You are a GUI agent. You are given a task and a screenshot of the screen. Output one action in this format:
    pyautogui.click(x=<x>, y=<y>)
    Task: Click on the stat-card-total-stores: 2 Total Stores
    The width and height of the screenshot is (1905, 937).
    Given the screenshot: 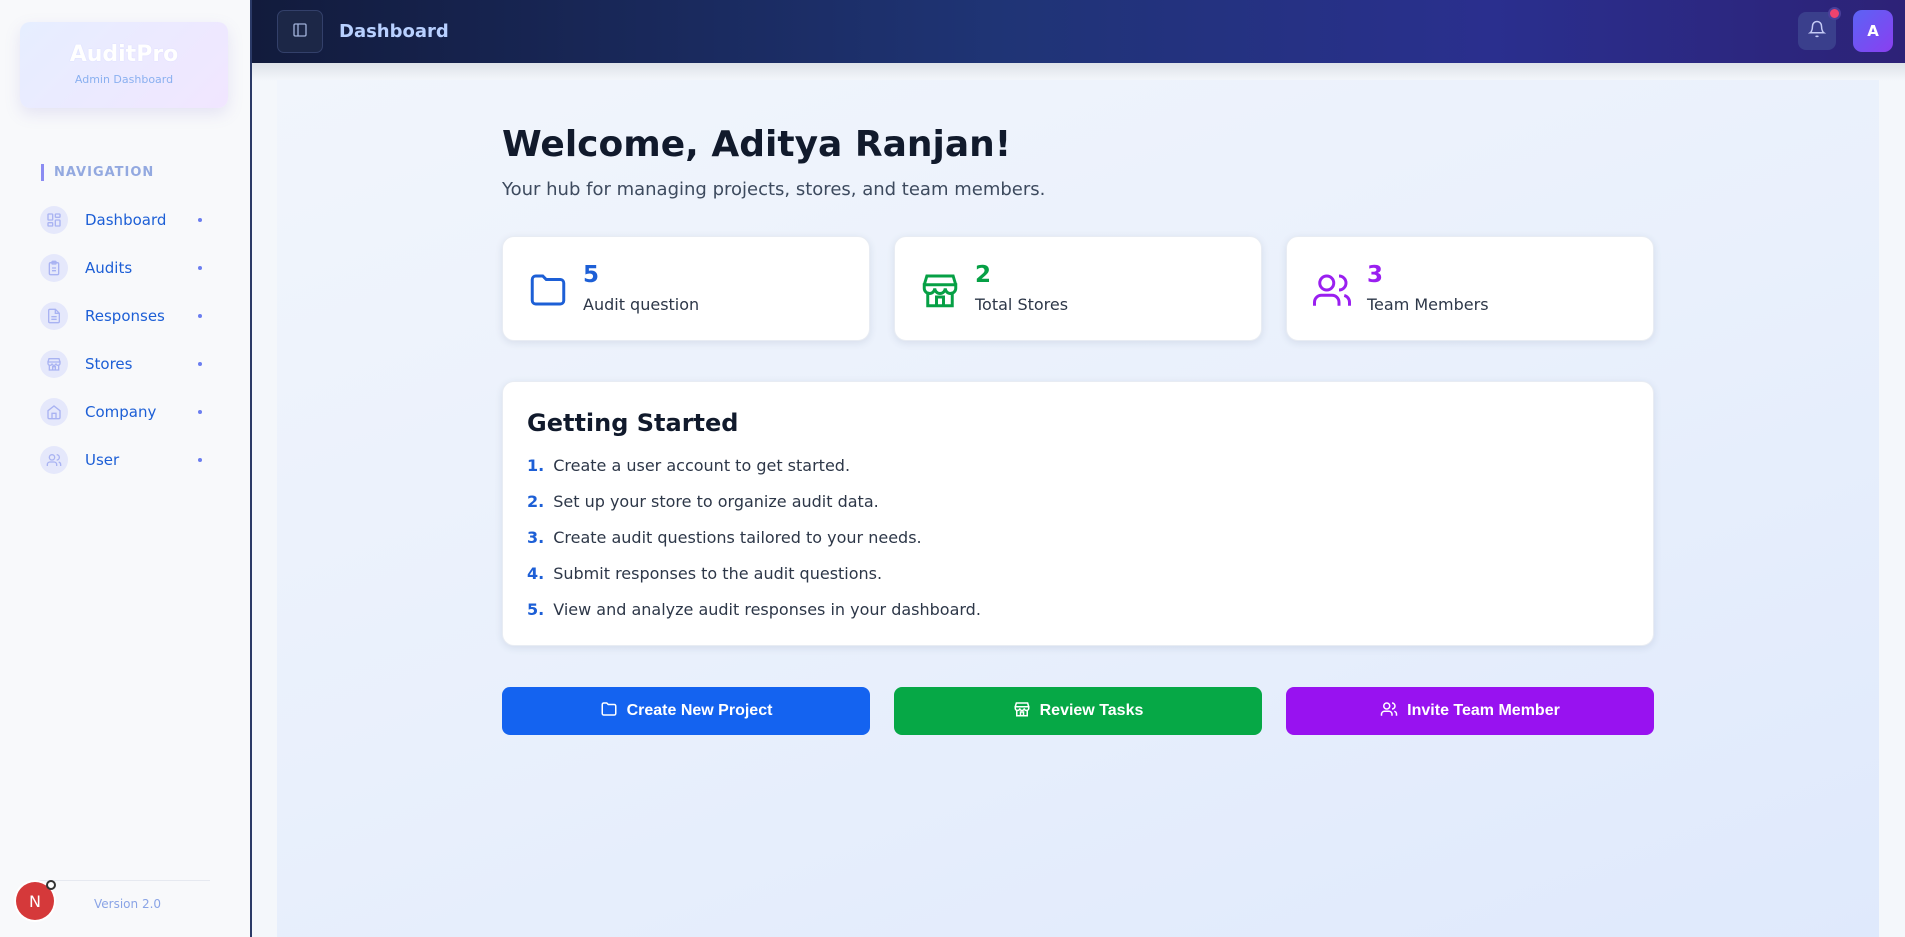 What is the action you would take?
    pyautogui.click(x=1078, y=288)
    